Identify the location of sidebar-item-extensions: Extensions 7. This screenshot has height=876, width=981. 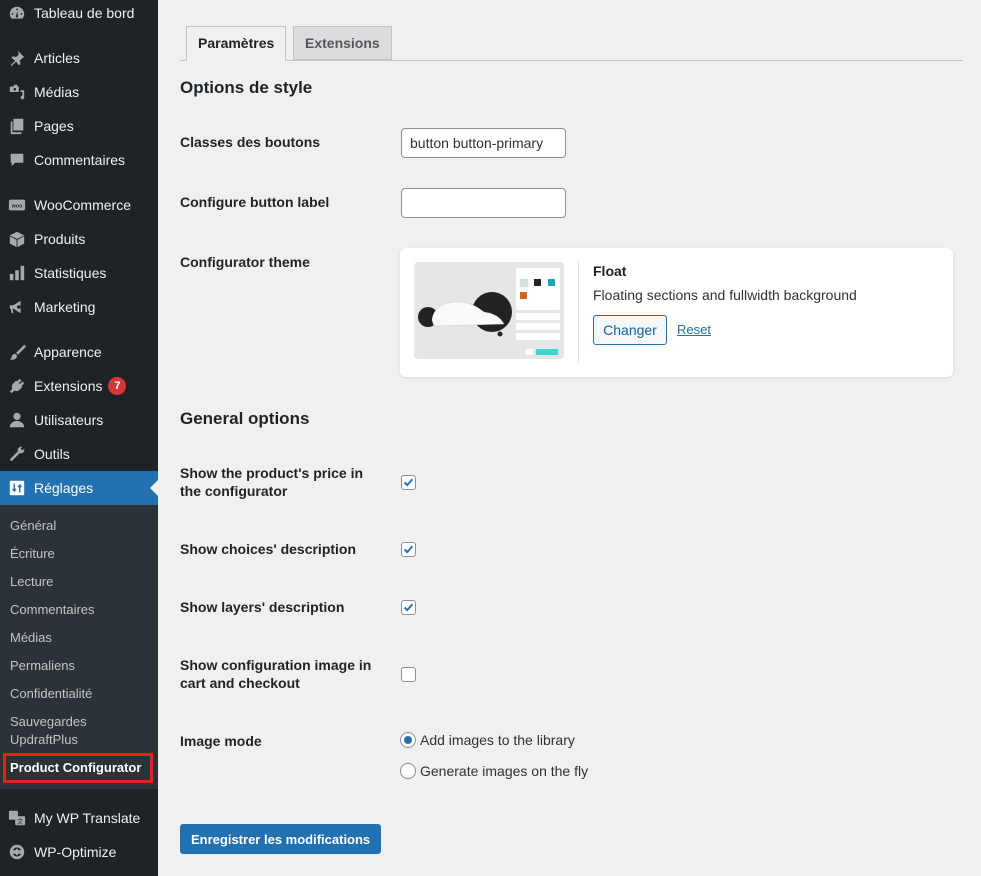
(79, 386).